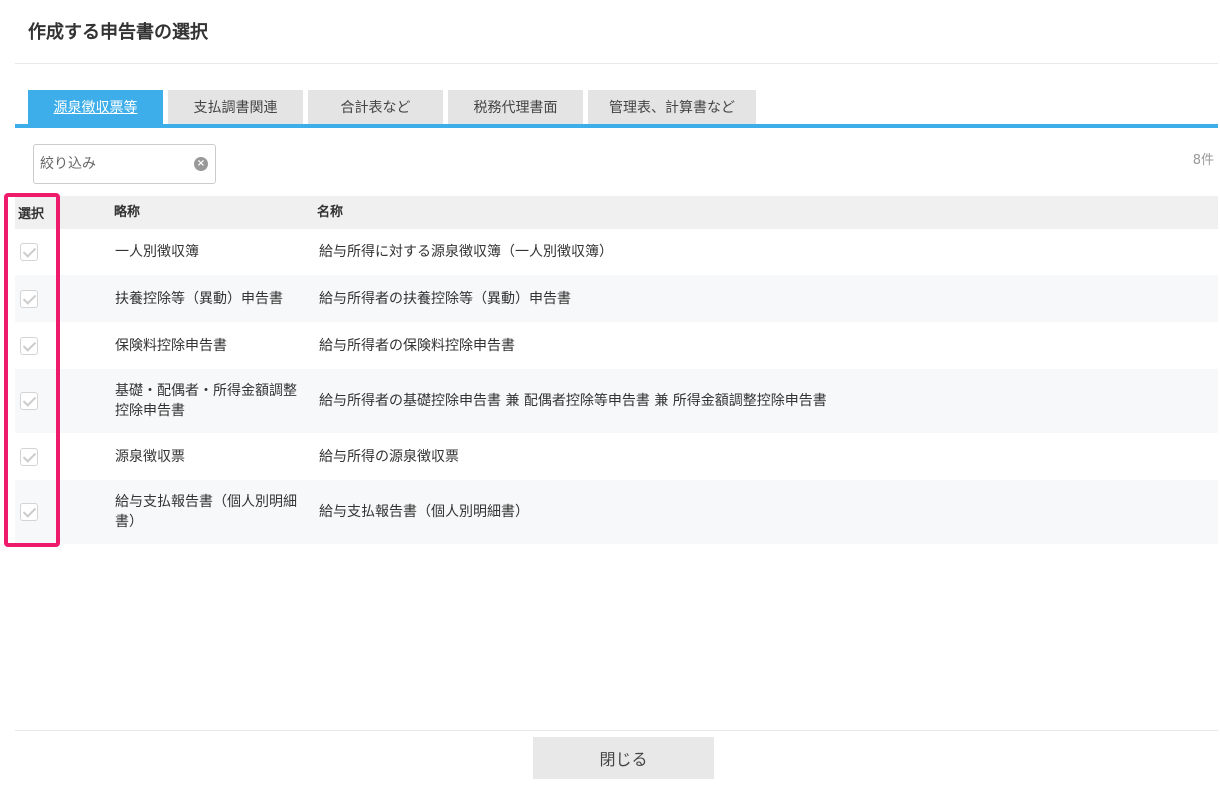 The height and width of the screenshot is (798, 1220). Describe the element at coordinates (623, 758) in the screenshot. I see `close-button: 閉じる` at that location.